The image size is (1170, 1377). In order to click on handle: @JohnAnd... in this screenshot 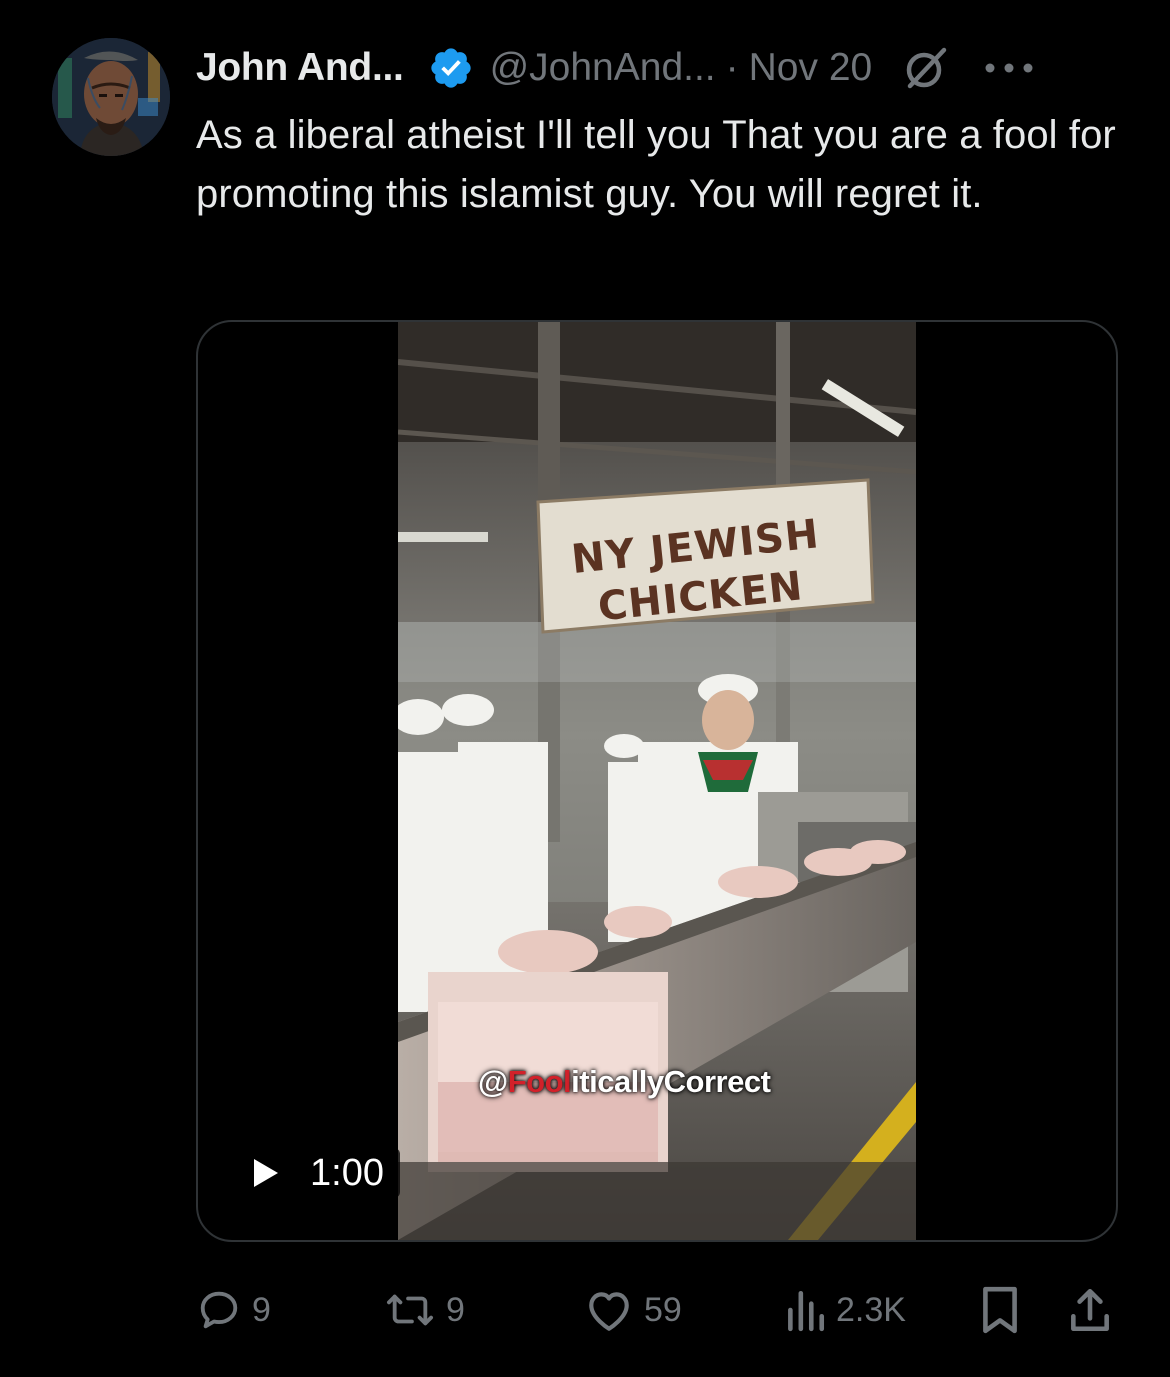, I will do `click(603, 68)`.